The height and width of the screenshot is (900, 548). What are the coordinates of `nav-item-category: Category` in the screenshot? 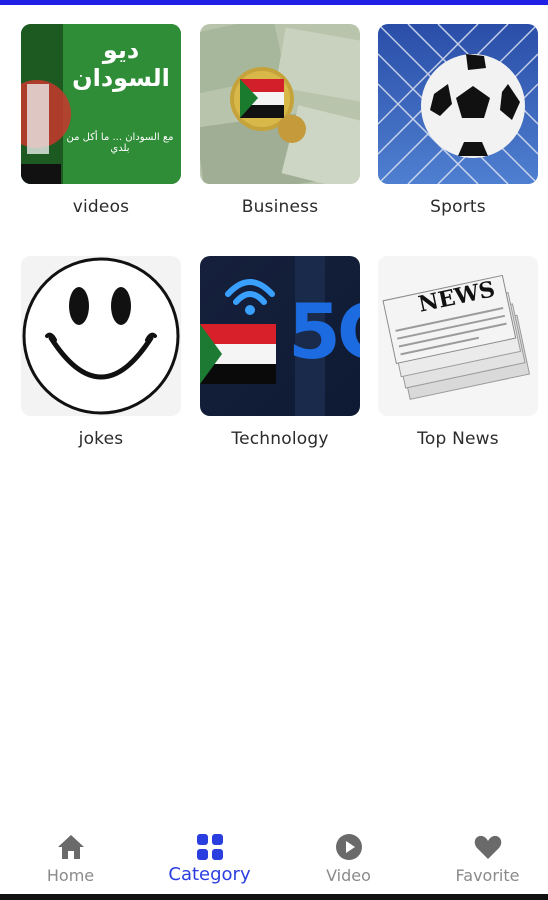 It's located at (209, 858).